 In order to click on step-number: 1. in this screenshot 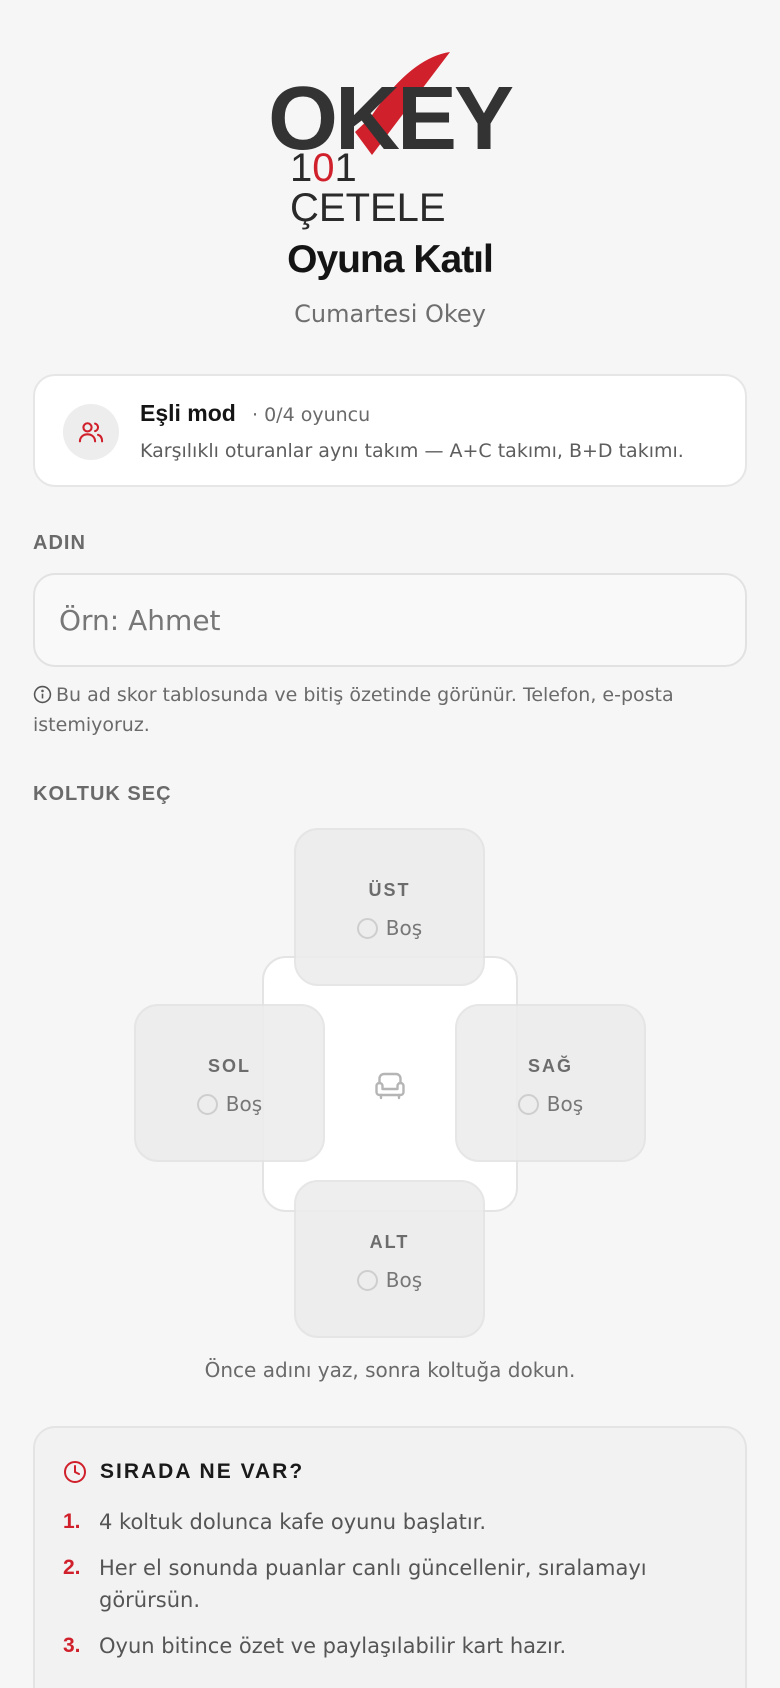, I will do `click(72, 1521)`.